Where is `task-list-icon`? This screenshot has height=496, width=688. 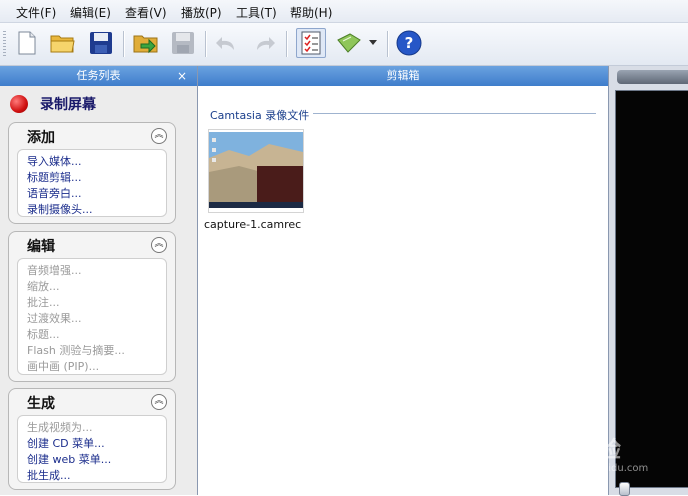 task-list-icon is located at coordinates (311, 43).